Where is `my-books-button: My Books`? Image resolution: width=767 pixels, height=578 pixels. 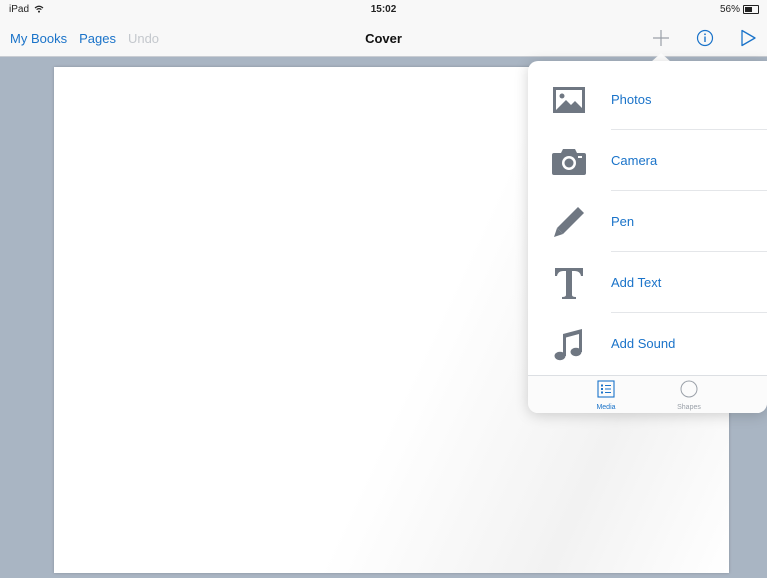
my-books-button: My Books is located at coordinates (38, 38).